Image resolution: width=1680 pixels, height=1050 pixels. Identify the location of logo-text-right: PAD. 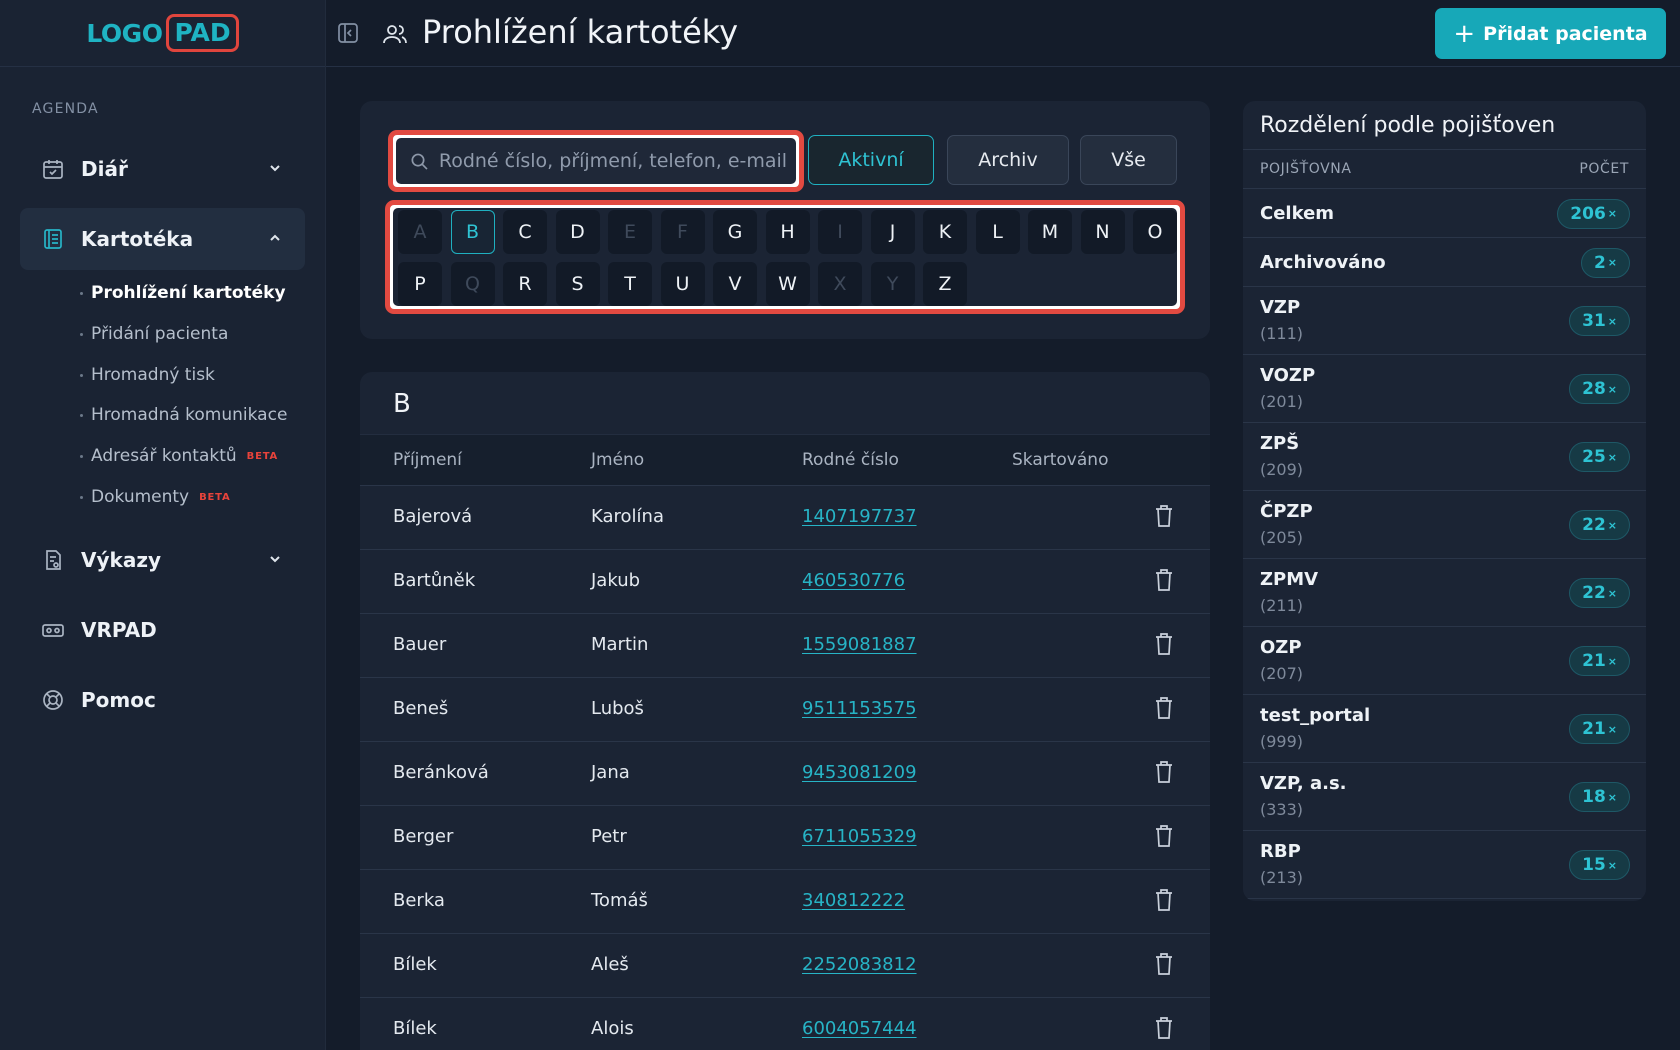
(202, 33).